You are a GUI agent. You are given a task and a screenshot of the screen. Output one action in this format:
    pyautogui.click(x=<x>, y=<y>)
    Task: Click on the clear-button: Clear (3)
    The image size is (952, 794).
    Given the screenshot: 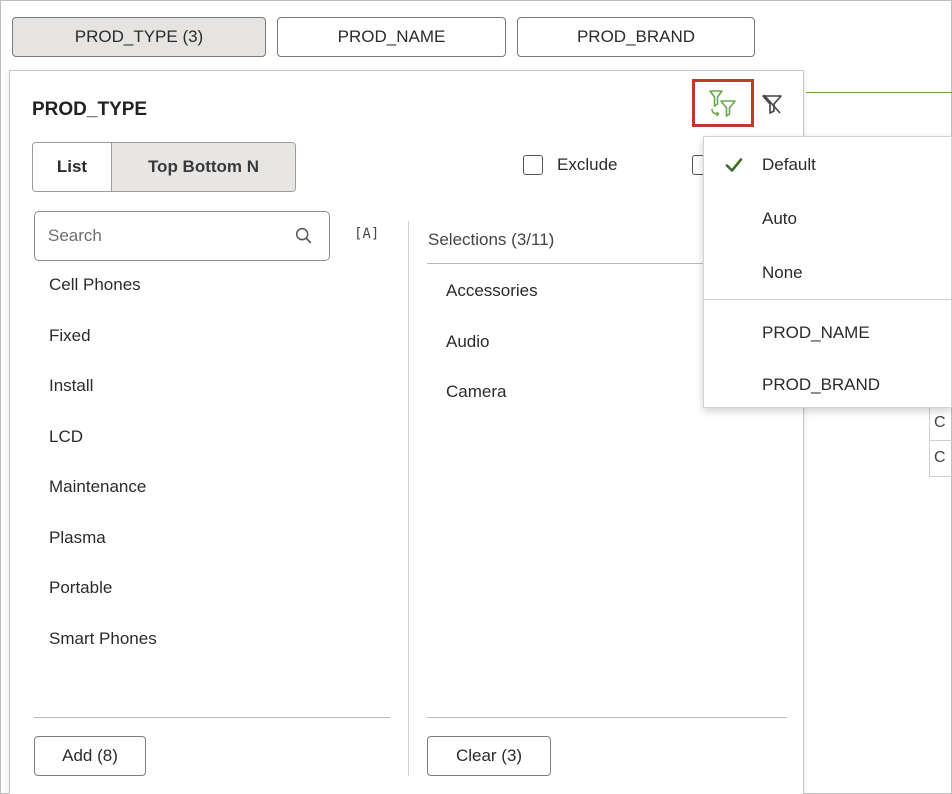 What is the action you would take?
    pyautogui.click(x=489, y=756)
    